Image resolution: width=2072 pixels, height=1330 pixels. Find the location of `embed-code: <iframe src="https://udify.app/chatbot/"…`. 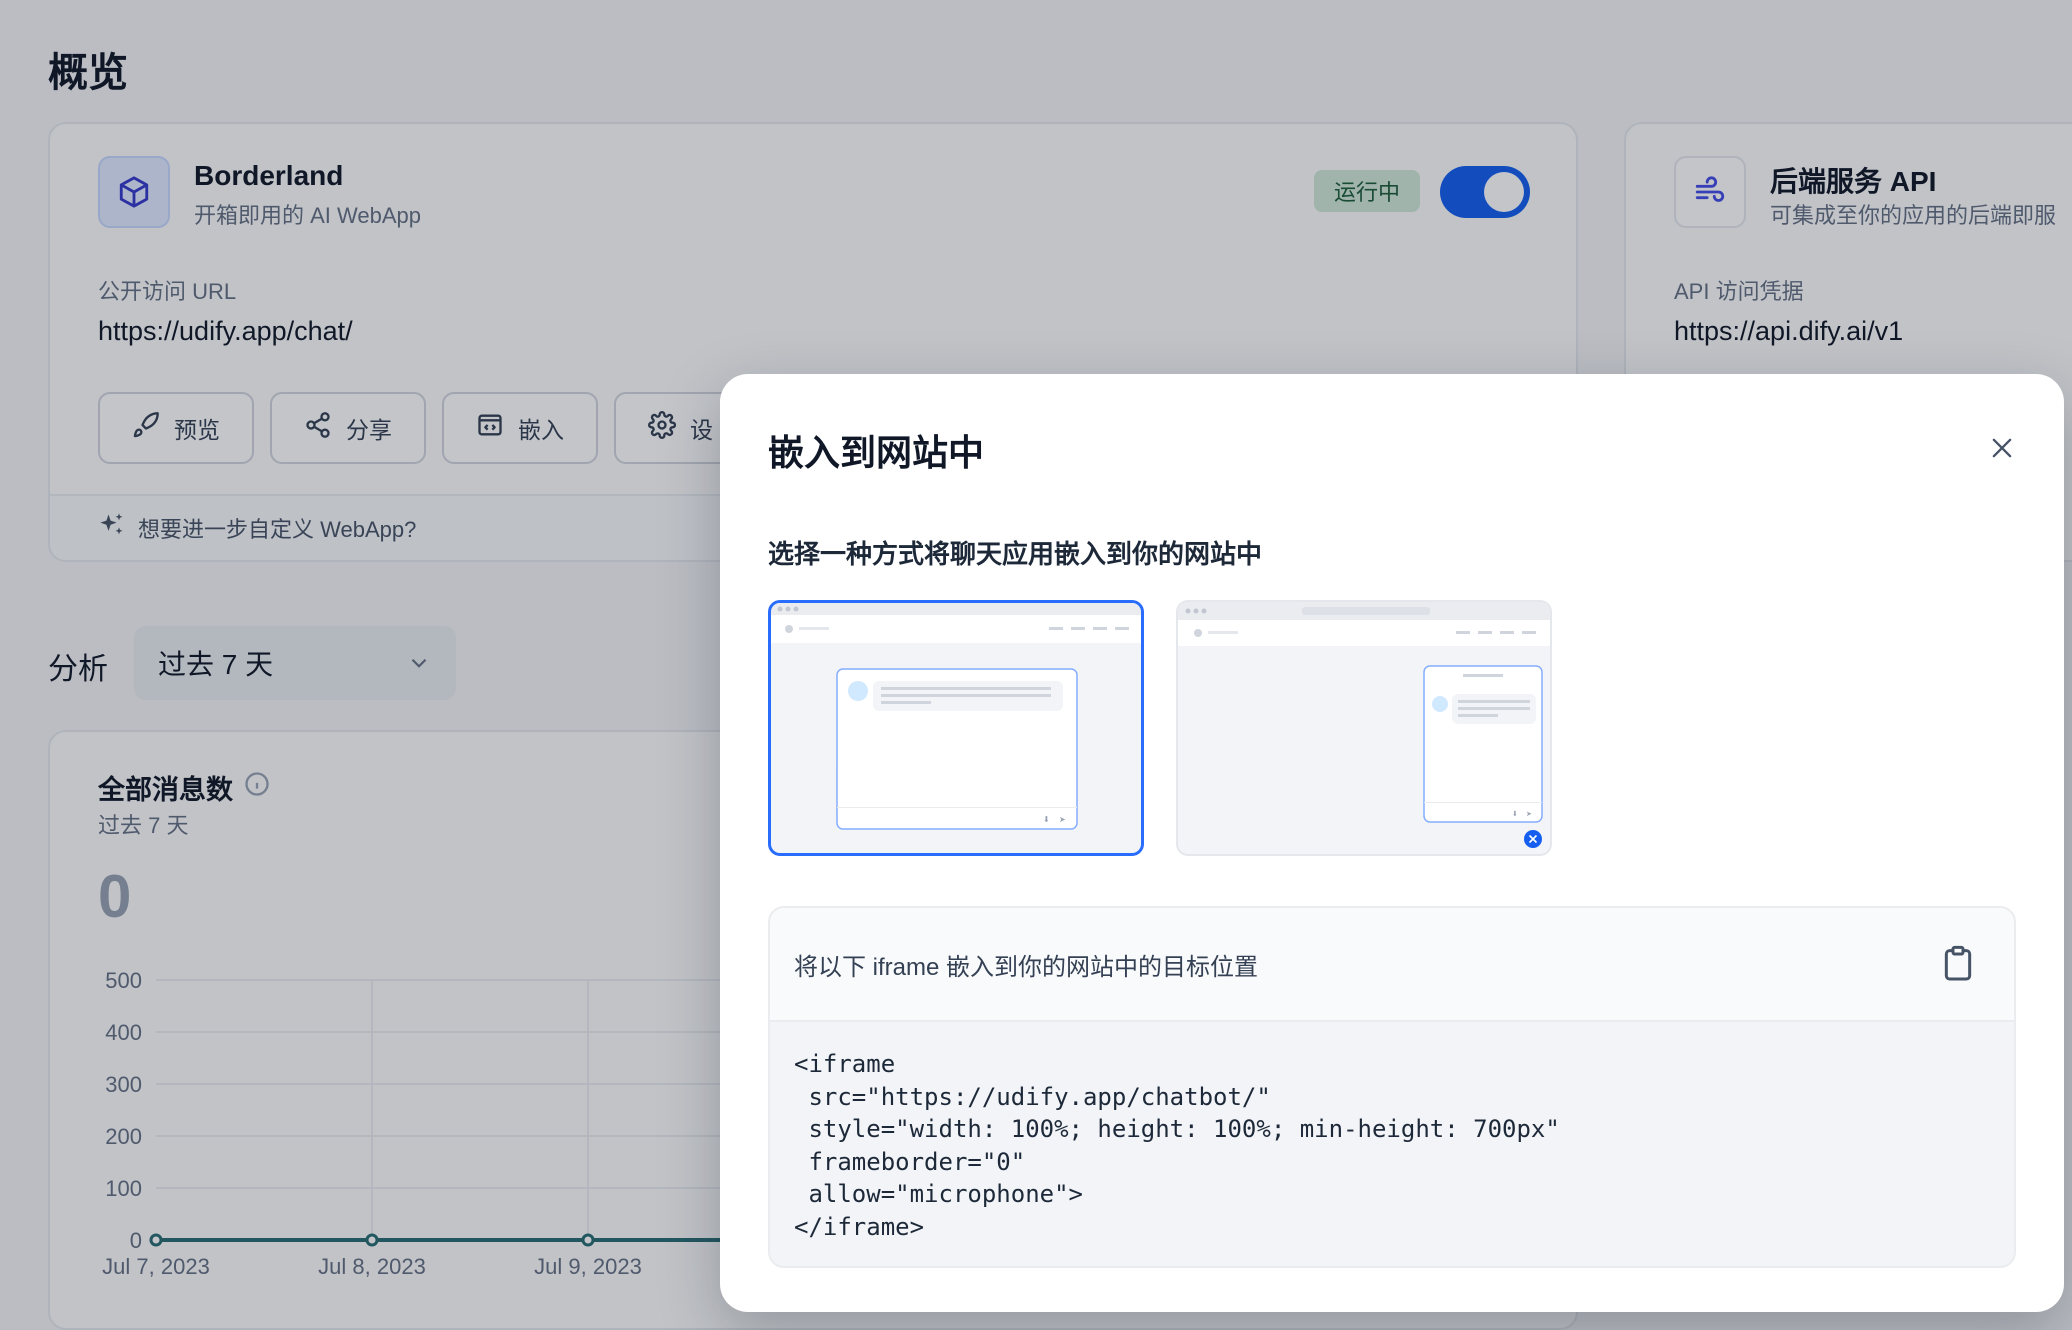

embed-code: <iframe src="https://udify.app/chatbot/"… is located at coordinates (1392, 1144).